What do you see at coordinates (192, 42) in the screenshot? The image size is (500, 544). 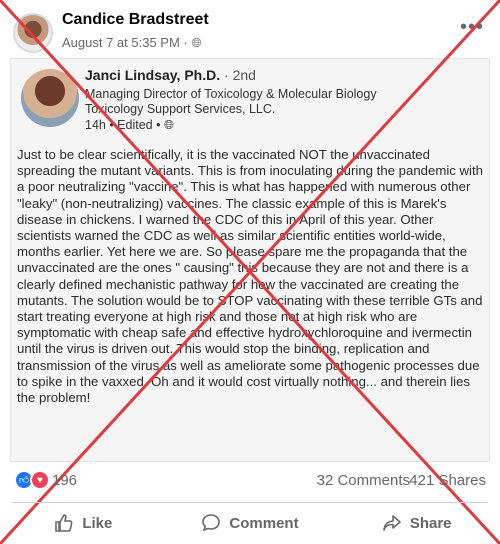 I see `globe-icon: · 🌐︎` at bounding box center [192, 42].